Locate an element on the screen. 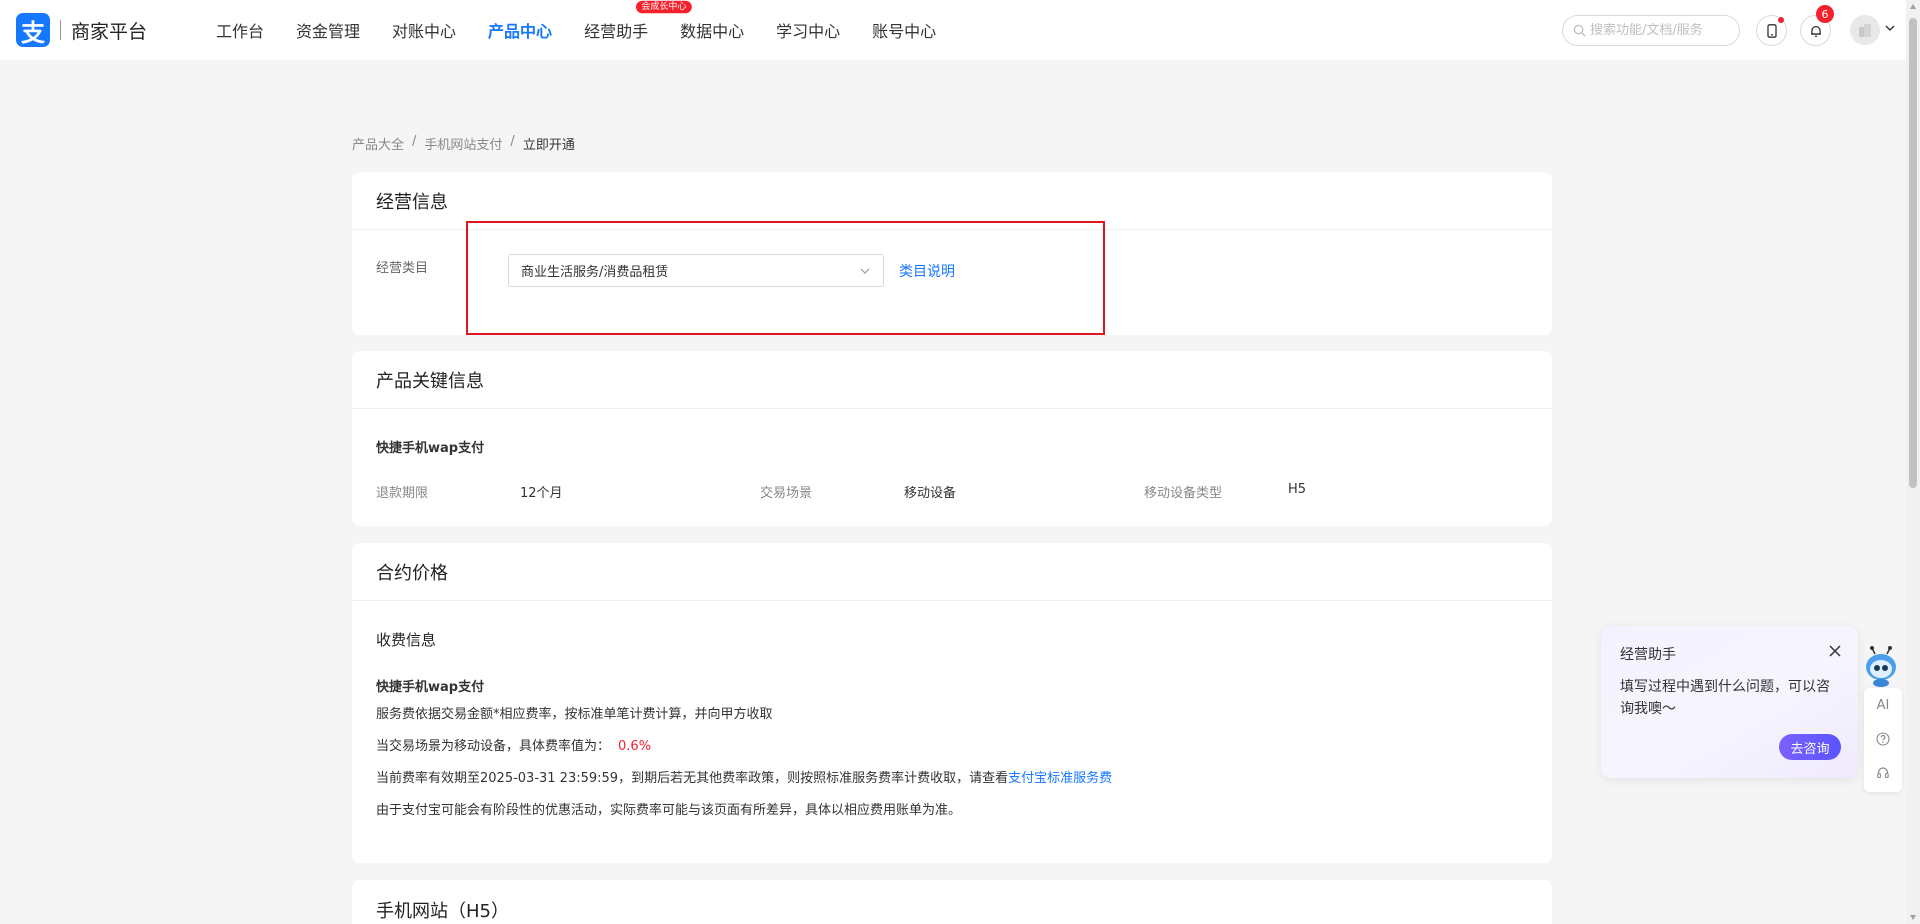 The image size is (1920, 924). highlight-box is located at coordinates (785, 278).